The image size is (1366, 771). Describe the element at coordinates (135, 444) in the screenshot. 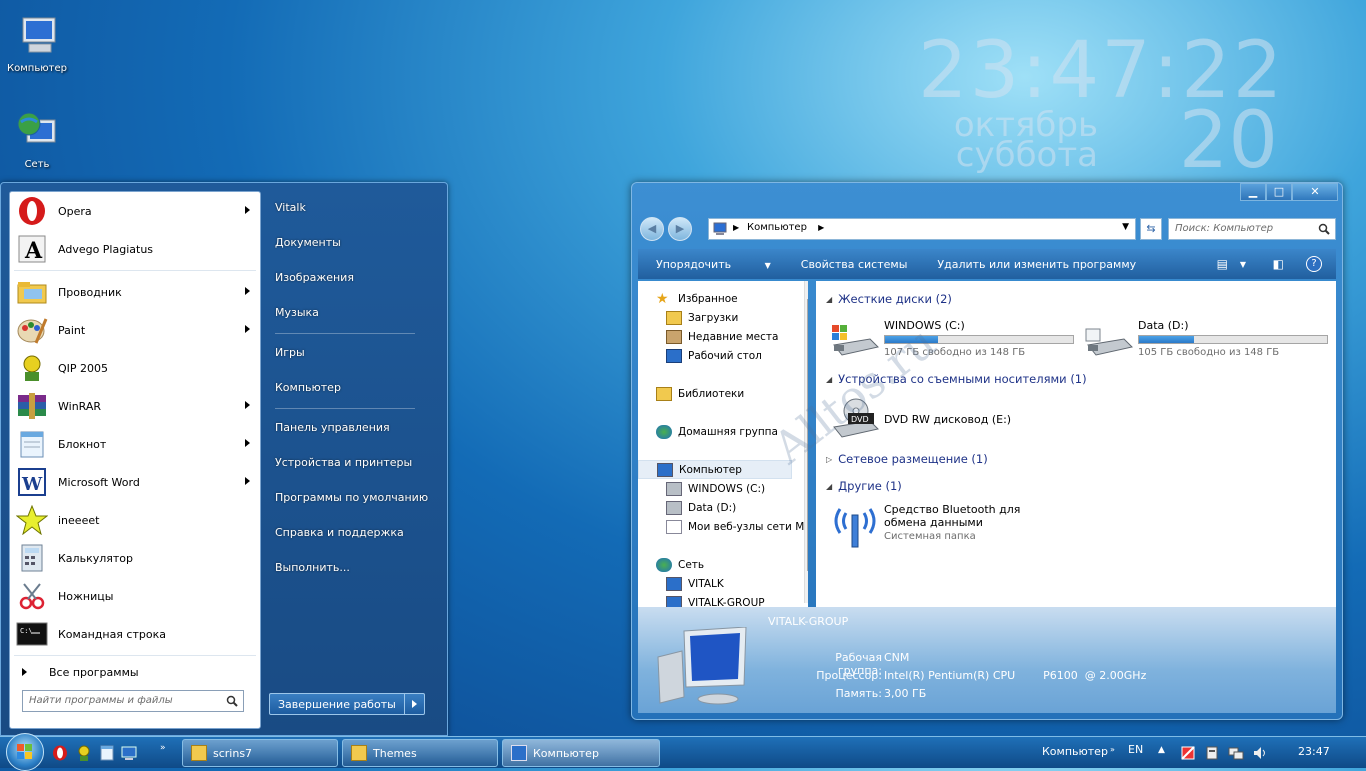

I see `program-notepad: Блокнот` at that location.